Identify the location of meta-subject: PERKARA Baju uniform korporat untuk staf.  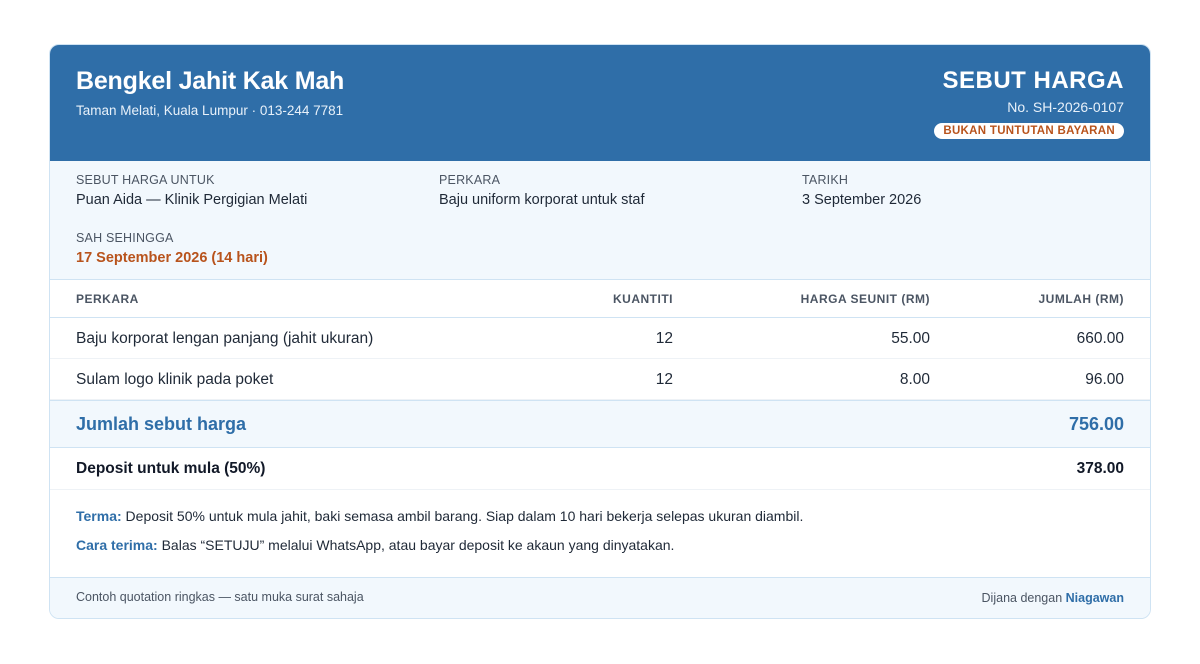
(542, 190).